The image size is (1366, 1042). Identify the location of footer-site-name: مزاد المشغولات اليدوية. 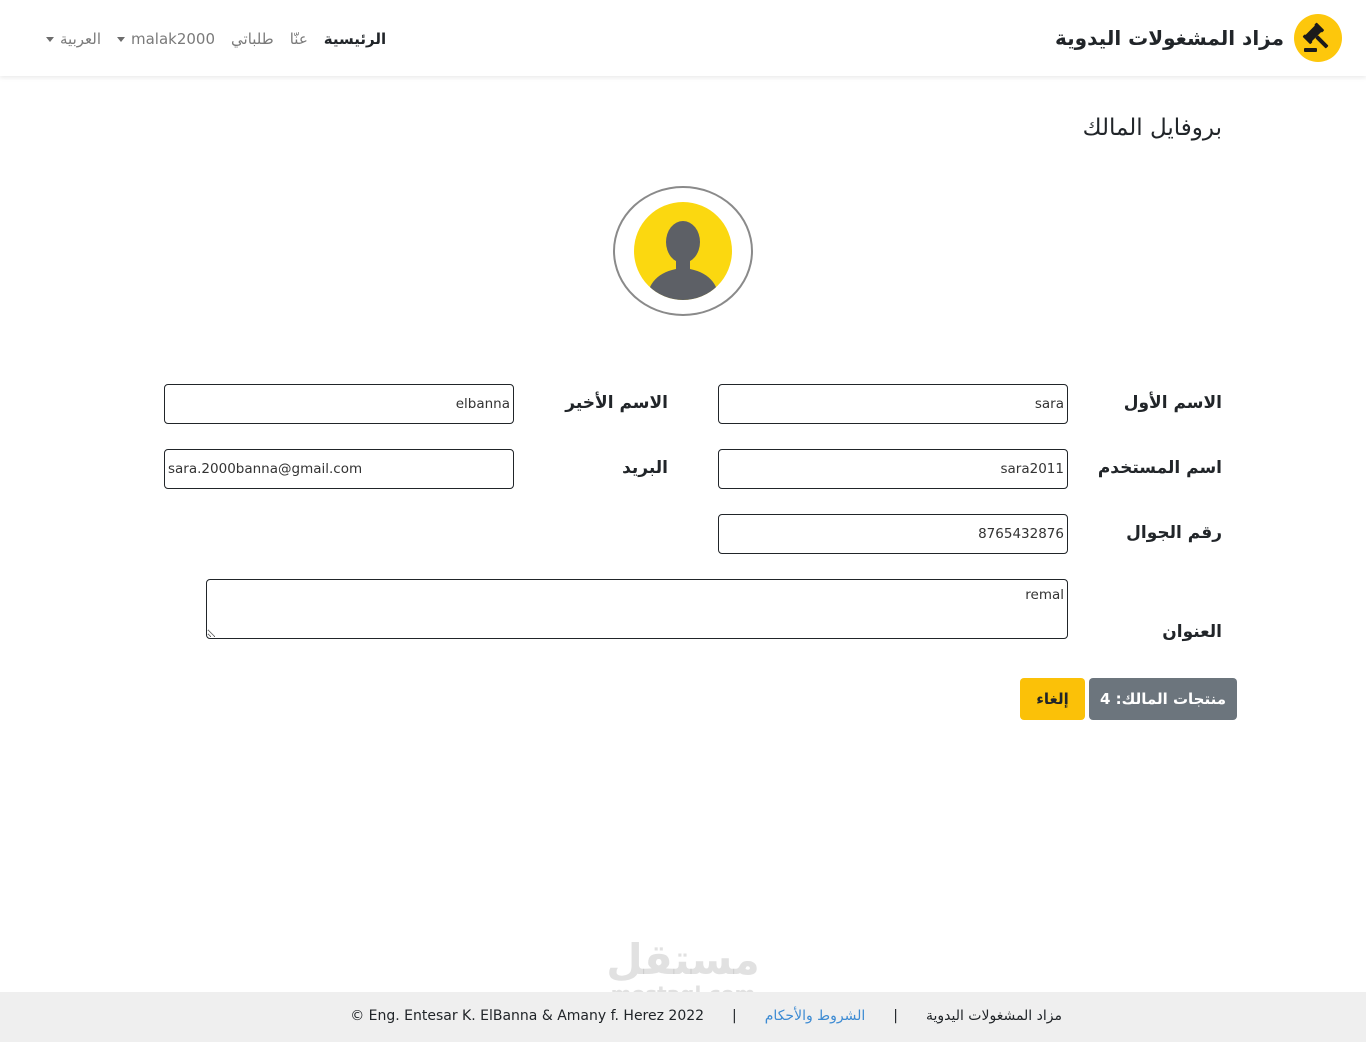
(993, 1016).